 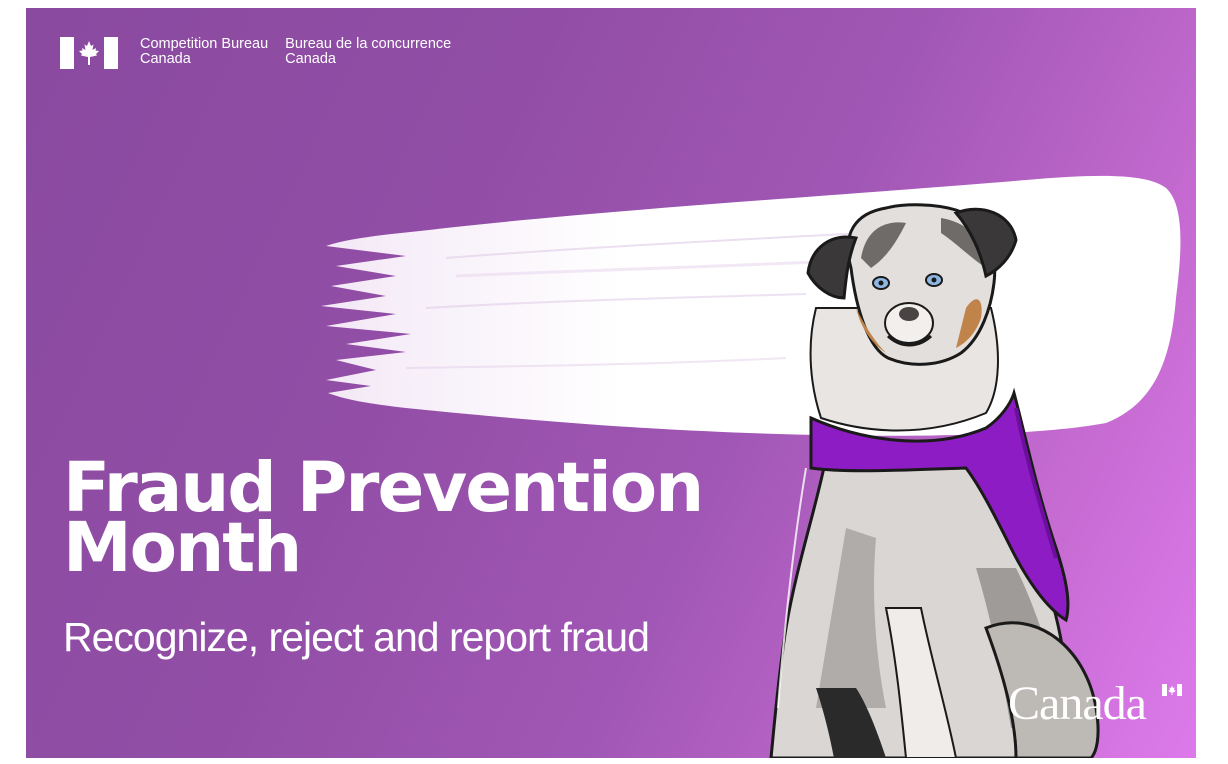 What do you see at coordinates (1172, 690) in the screenshot?
I see `wordmark-flag-icon` at bounding box center [1172, 690].